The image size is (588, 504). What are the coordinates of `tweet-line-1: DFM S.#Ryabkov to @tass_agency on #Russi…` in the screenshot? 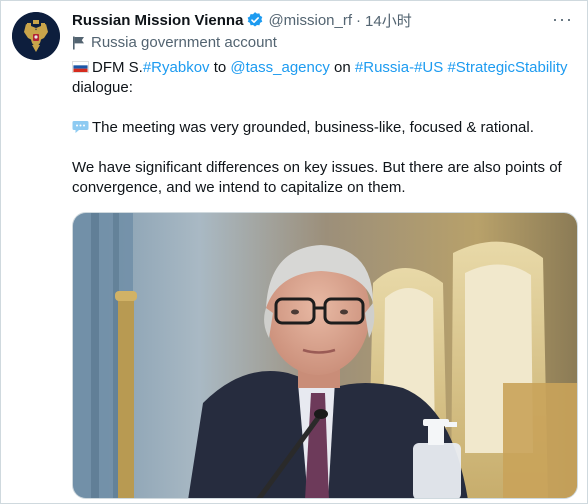 It's located at (324, 78).